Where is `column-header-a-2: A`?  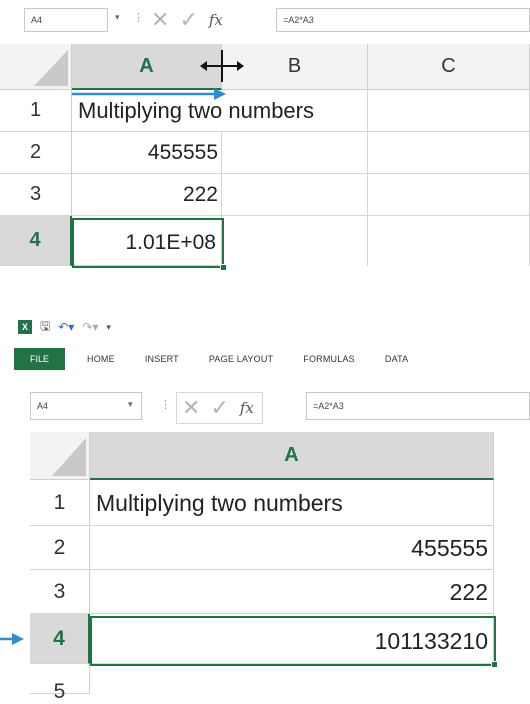
column-header-a-2: A is located at coordinates (292, 456).